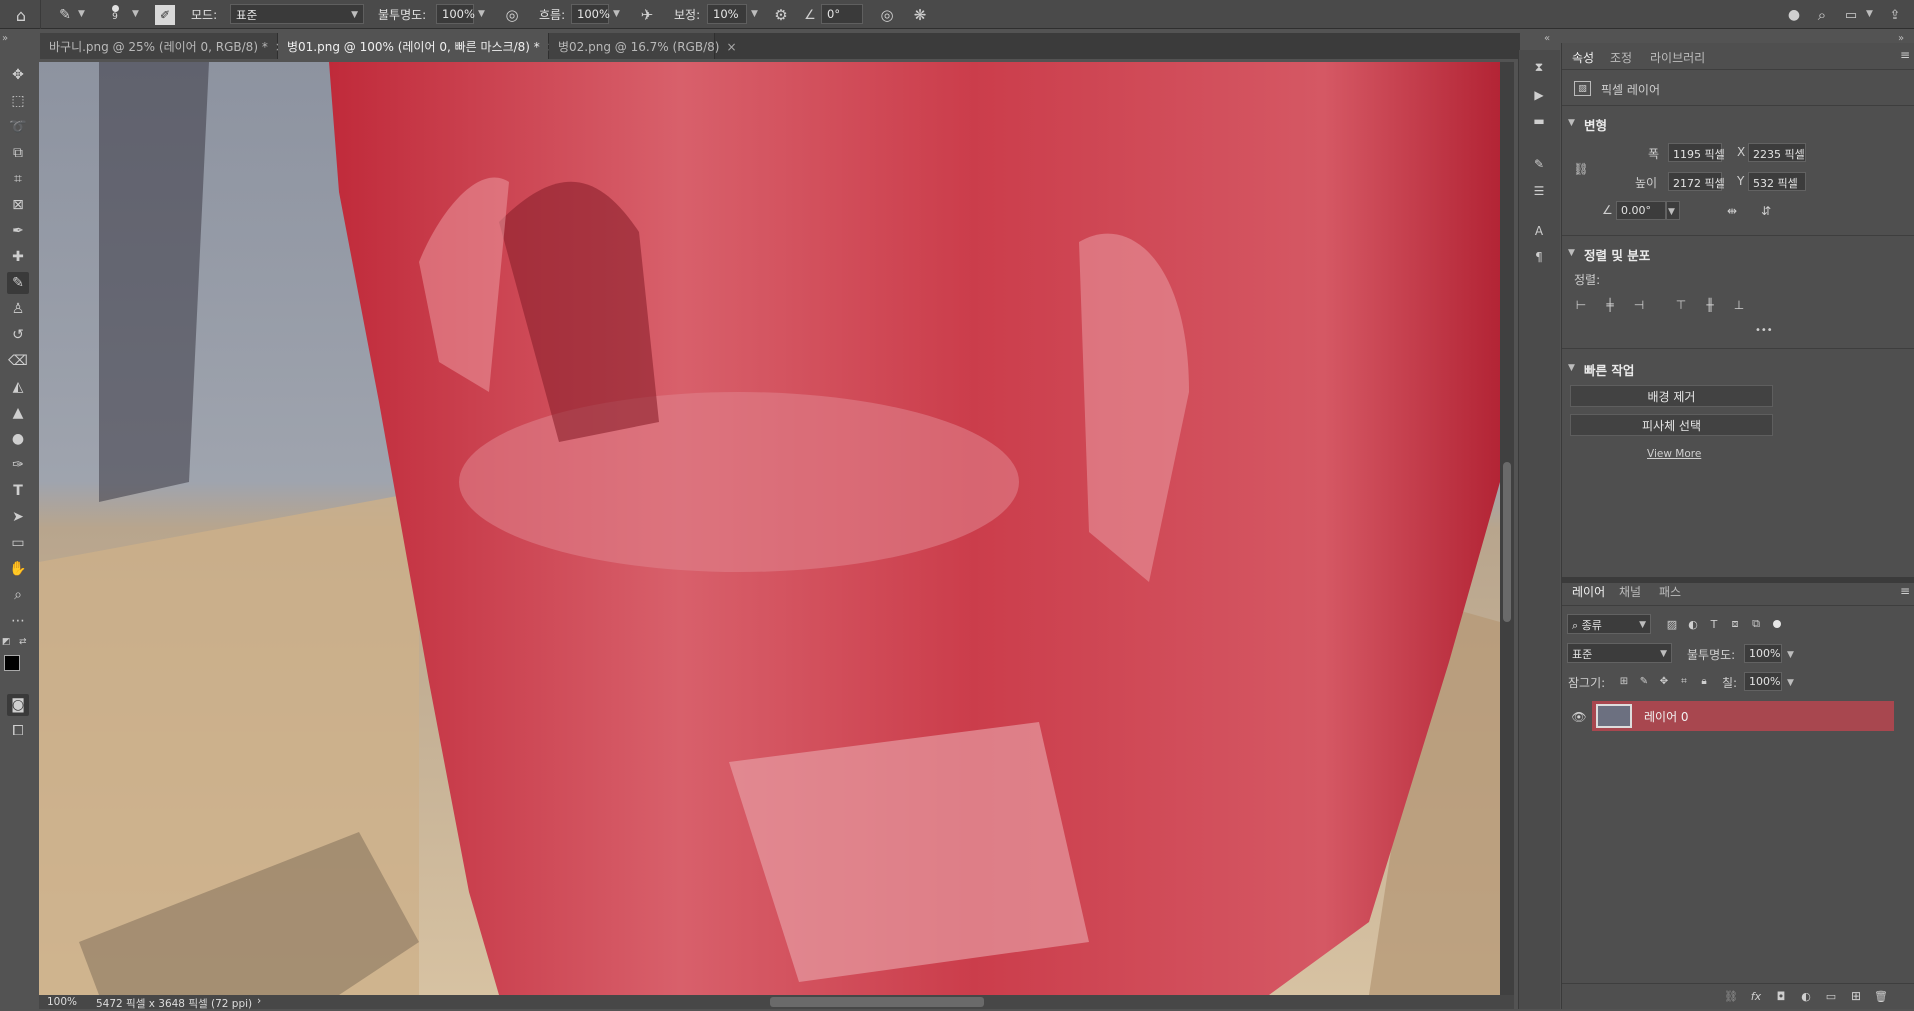 The height and width of the screenshot is (1011, 1914). What do you see at coordinates (1777, 624) in the screenshot?
I see `filter-toggle-icon` at bounding box center [1777, 624].